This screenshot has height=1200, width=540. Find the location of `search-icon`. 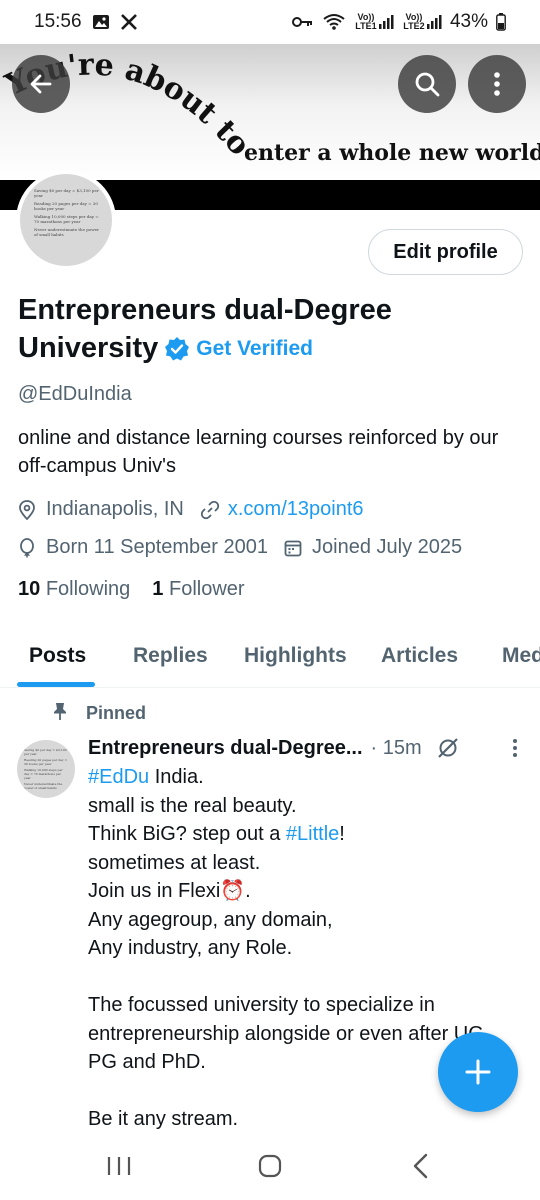

search-icon is located at coordinates (427, 84).